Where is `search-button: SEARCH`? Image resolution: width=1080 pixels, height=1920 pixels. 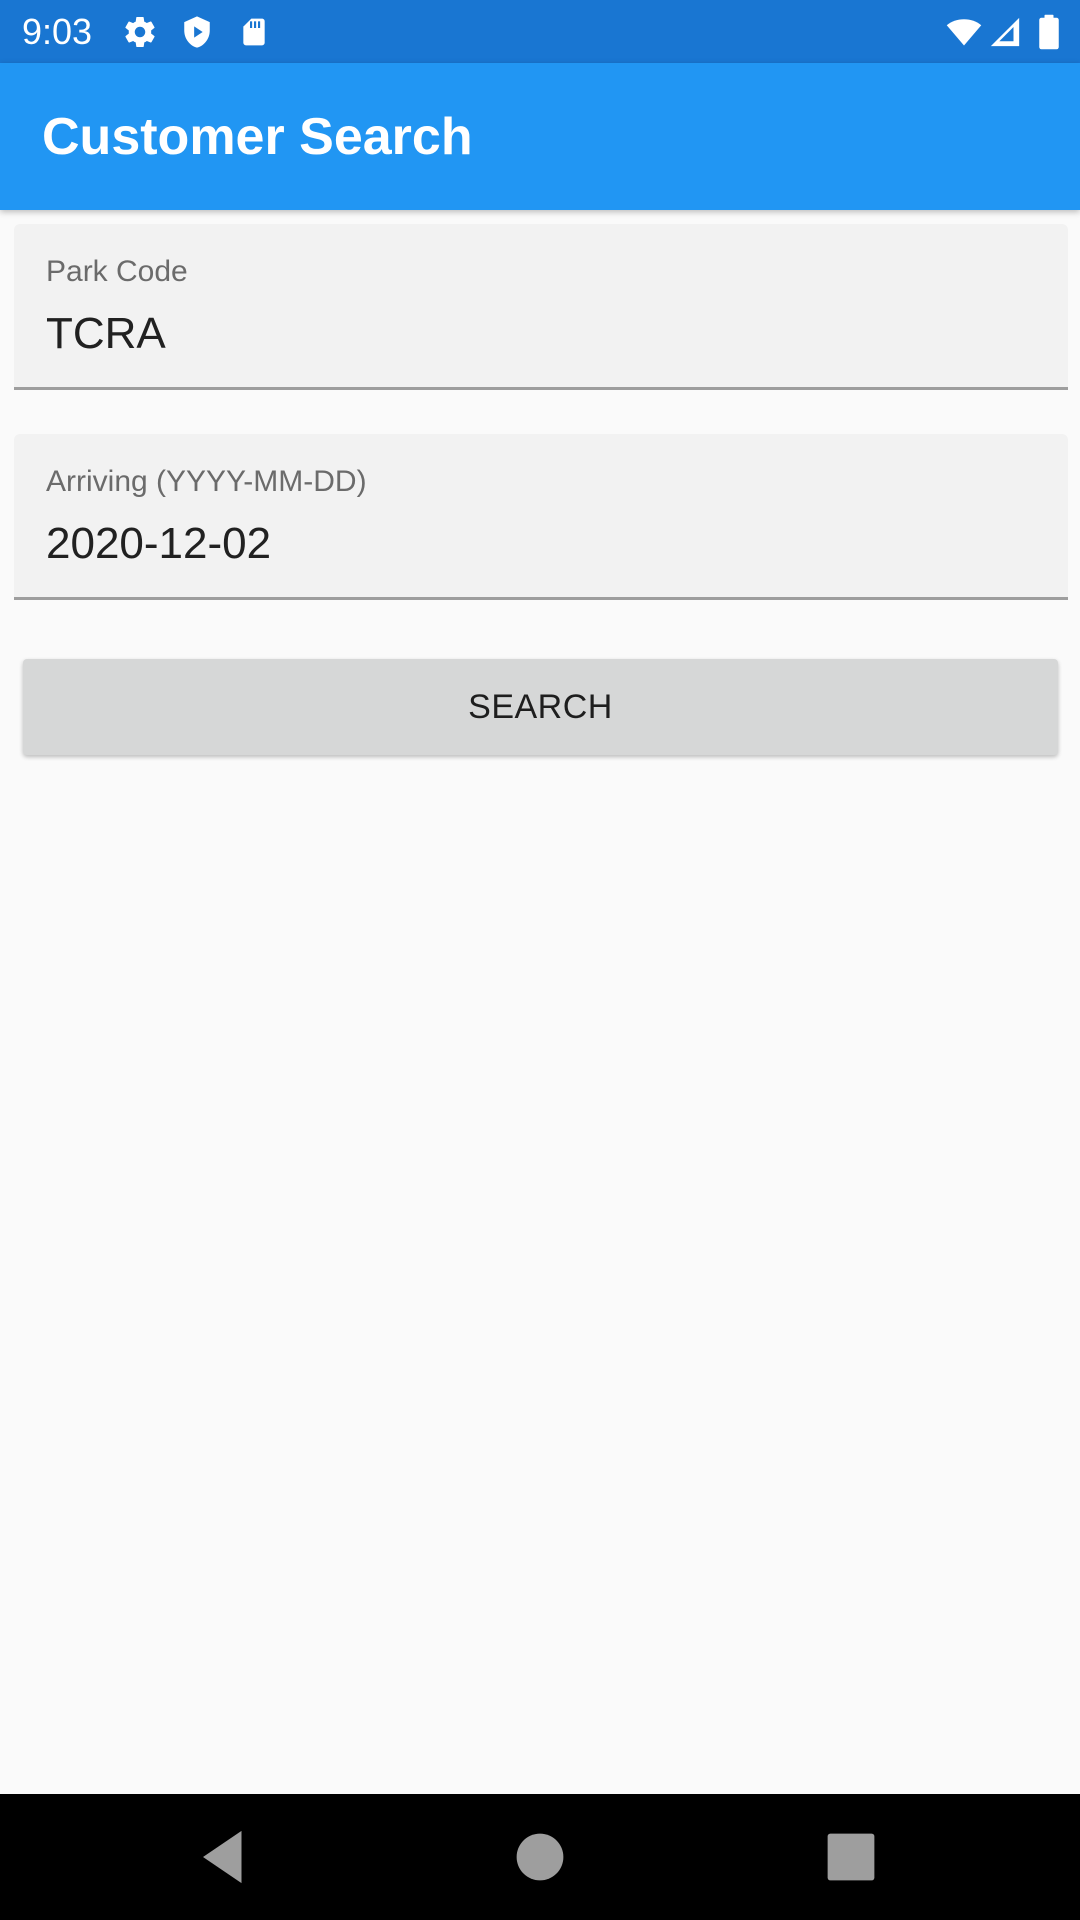
search-button: SEARCH is located at coordinates (540, 707).